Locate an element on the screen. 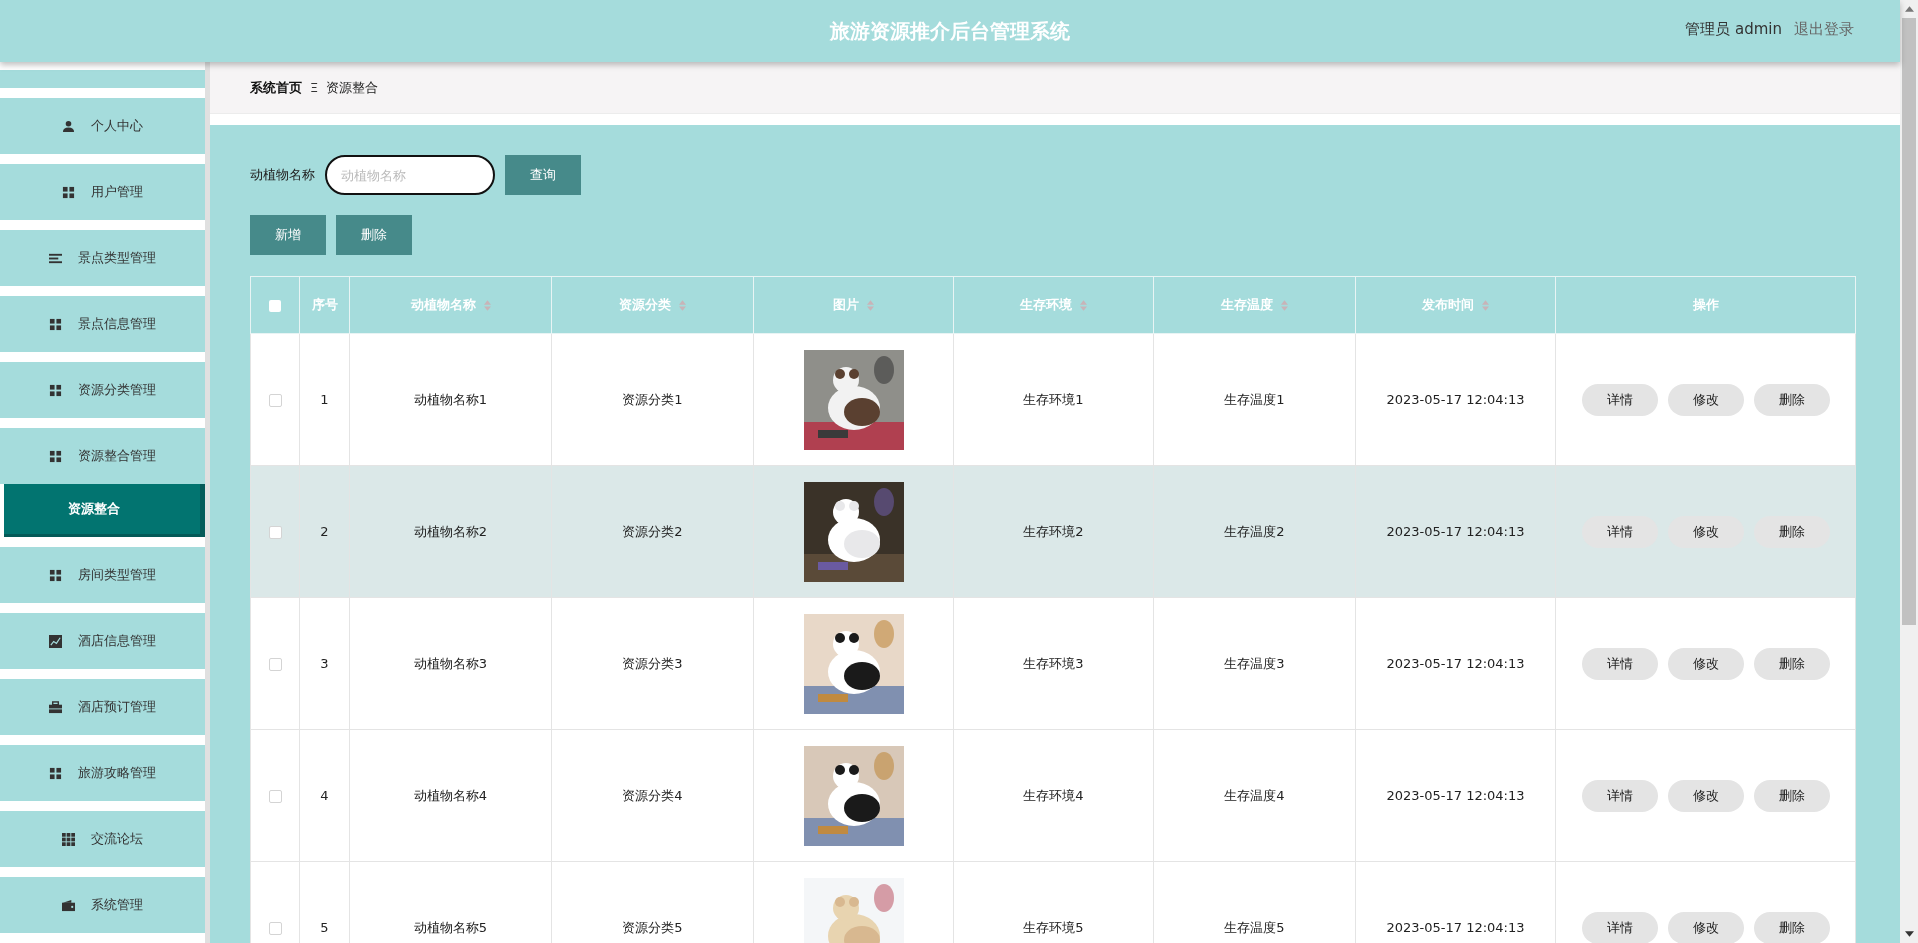 Image resolution: width=1918 pixels, height=943 pixels. column-header: 序号 is located at coordinates (324, 305).